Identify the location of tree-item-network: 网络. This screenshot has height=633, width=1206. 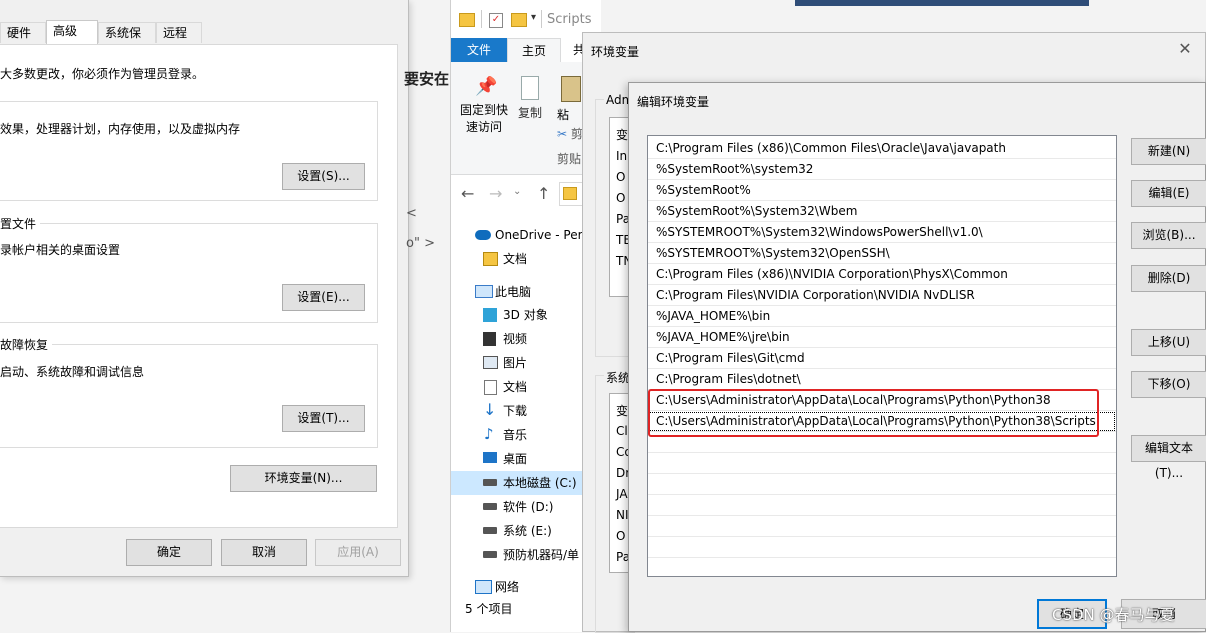
(526, 587).